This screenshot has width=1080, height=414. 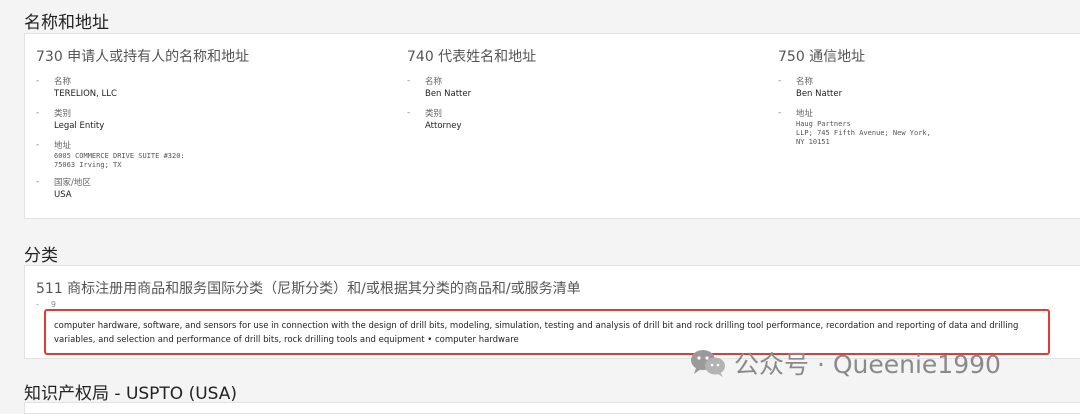 I want to click on applicant-name-field: - 名称 TERELION, LLC, so click(x=142, y=88).